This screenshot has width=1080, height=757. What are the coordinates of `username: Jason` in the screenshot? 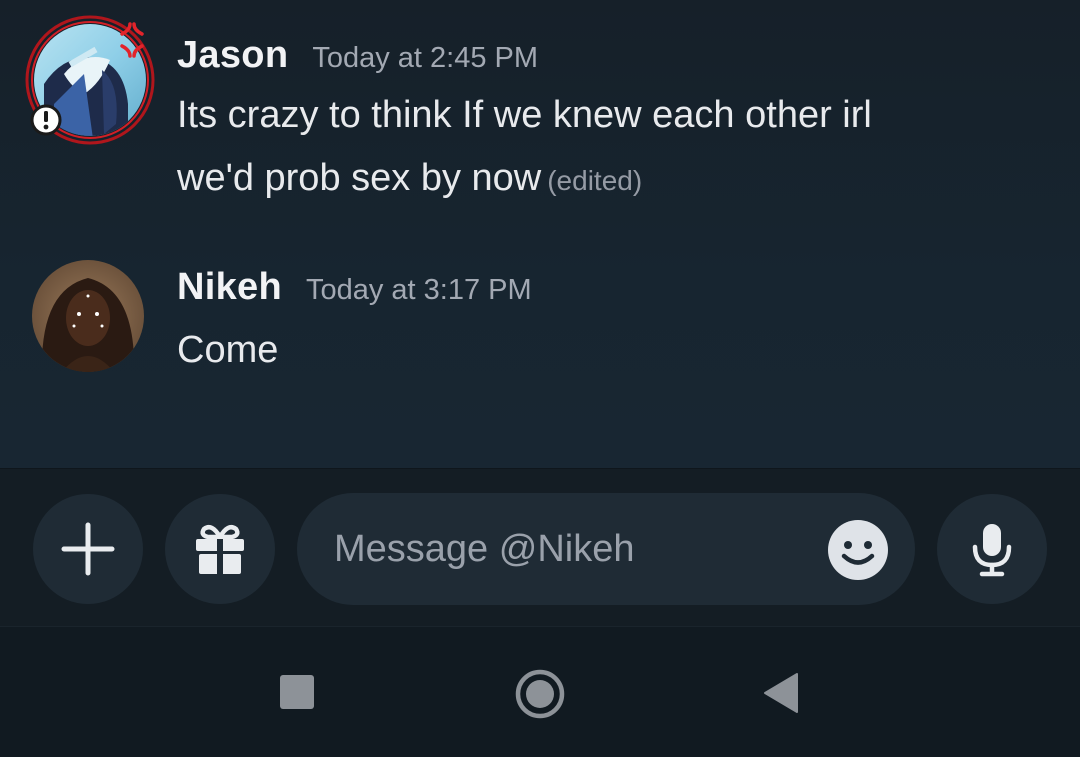 It's located at (232, 55).